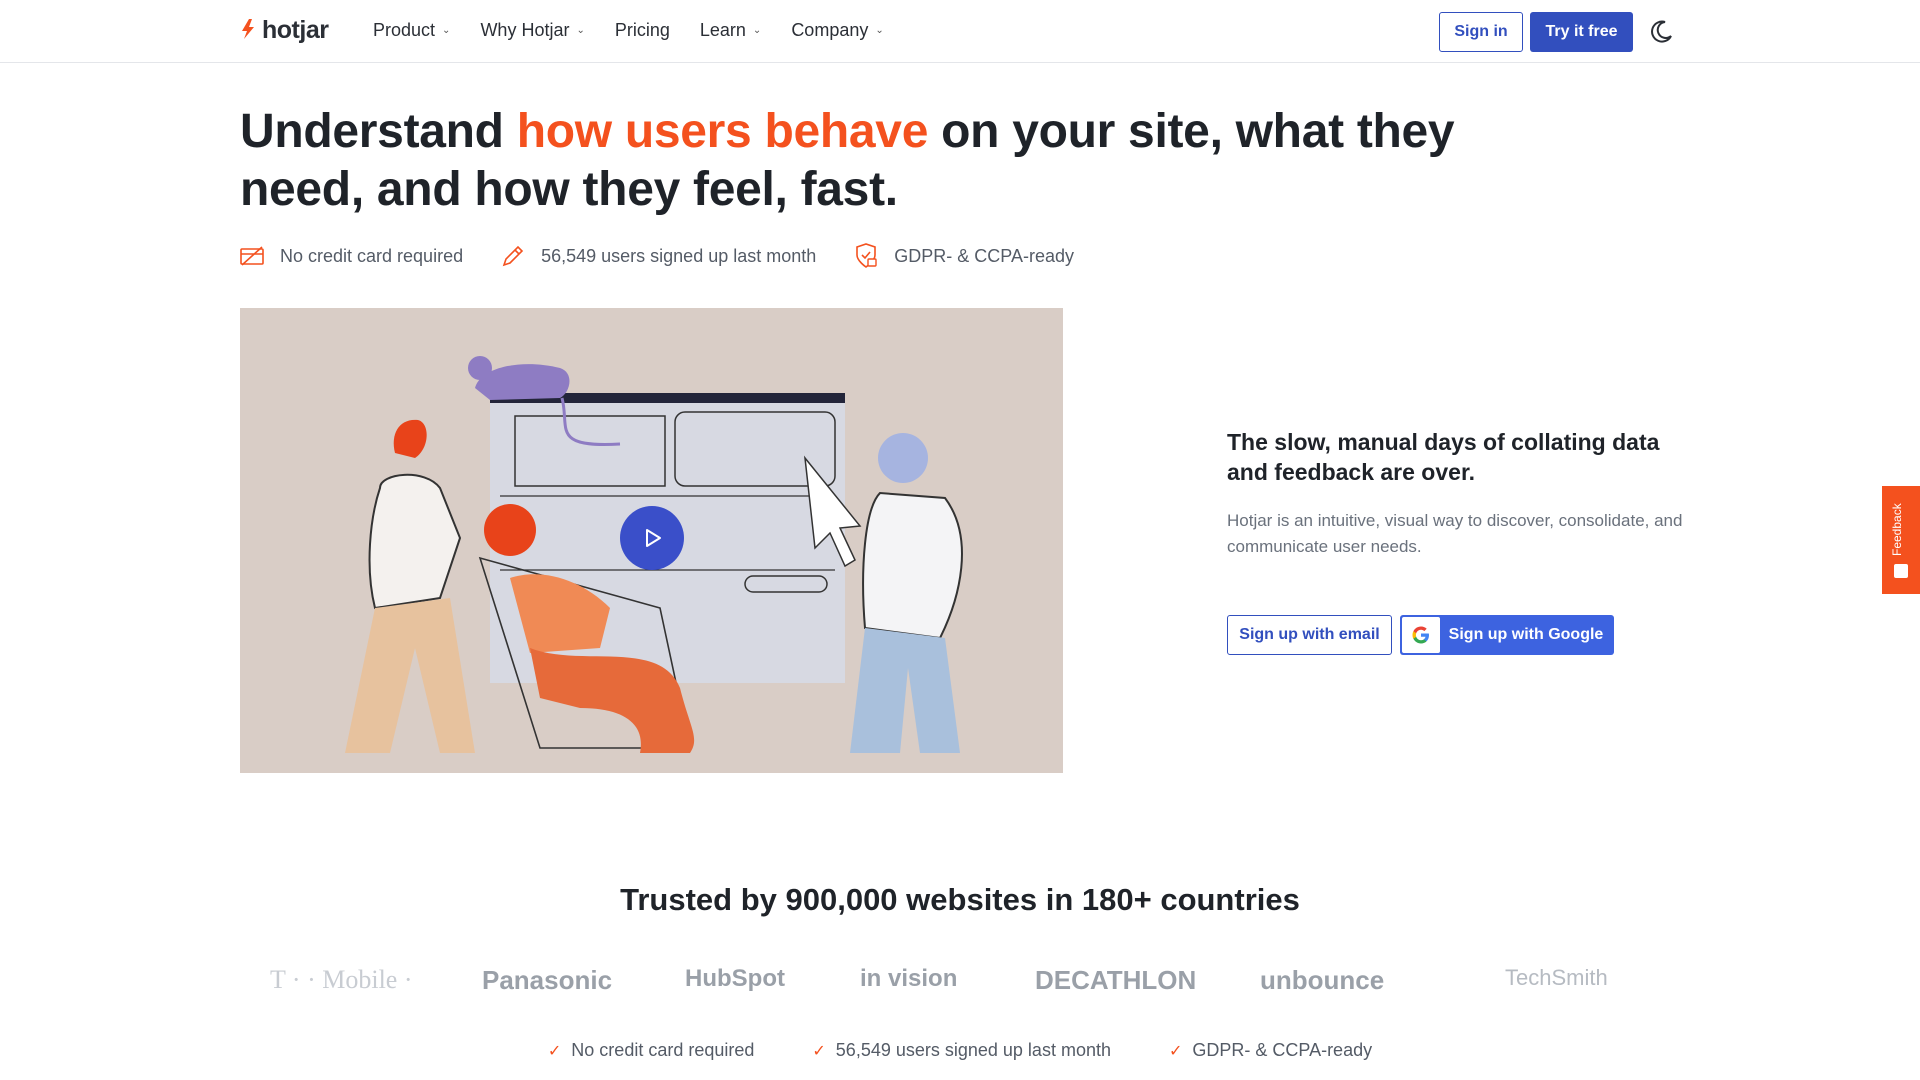  Describe the element at coordinates (248, 28) in the screenshot. I see `hotjar-logo-icon` at that location.